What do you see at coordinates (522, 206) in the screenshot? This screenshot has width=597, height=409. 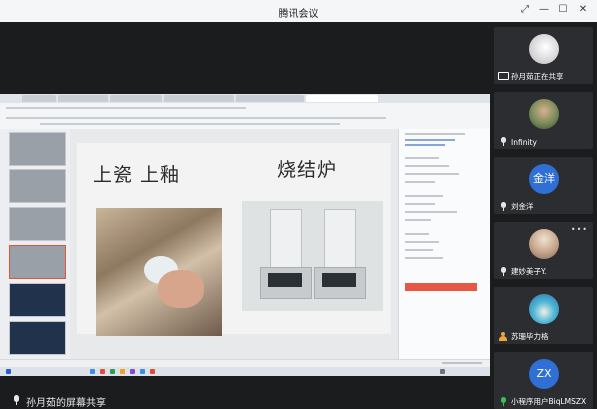 I see `participant-name: 刘金洋` at bounding box center [522, 206].